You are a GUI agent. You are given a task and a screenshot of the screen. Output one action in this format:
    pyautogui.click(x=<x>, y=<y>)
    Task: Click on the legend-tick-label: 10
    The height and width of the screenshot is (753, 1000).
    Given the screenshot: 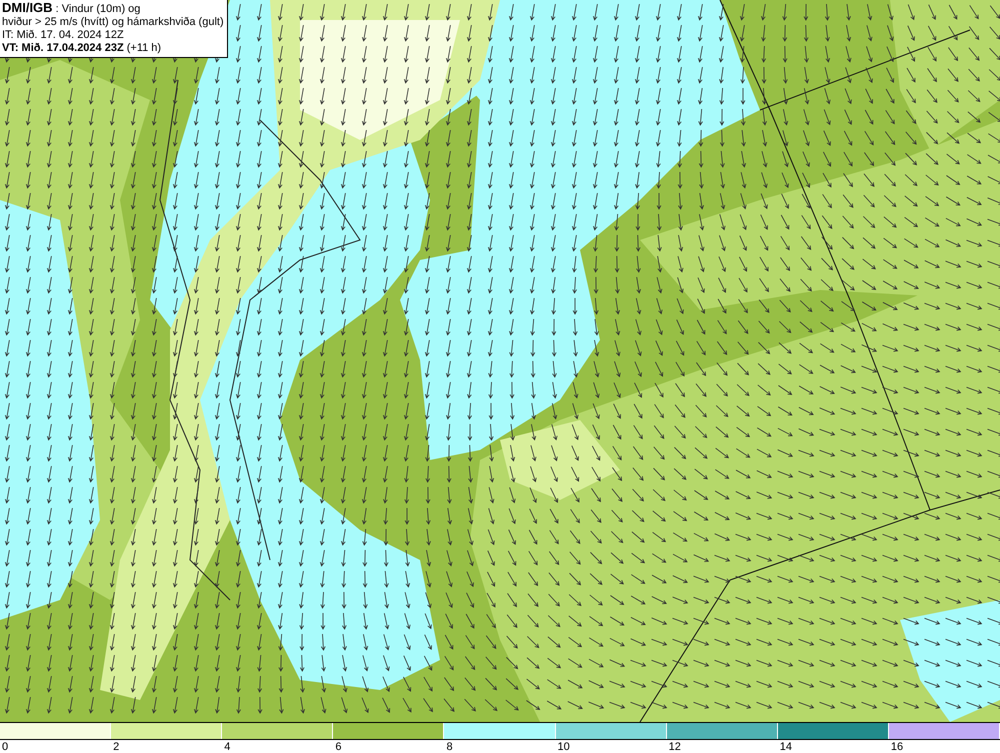 What is the action you would take?
    pyautogui.click(x=563, y=746)
    